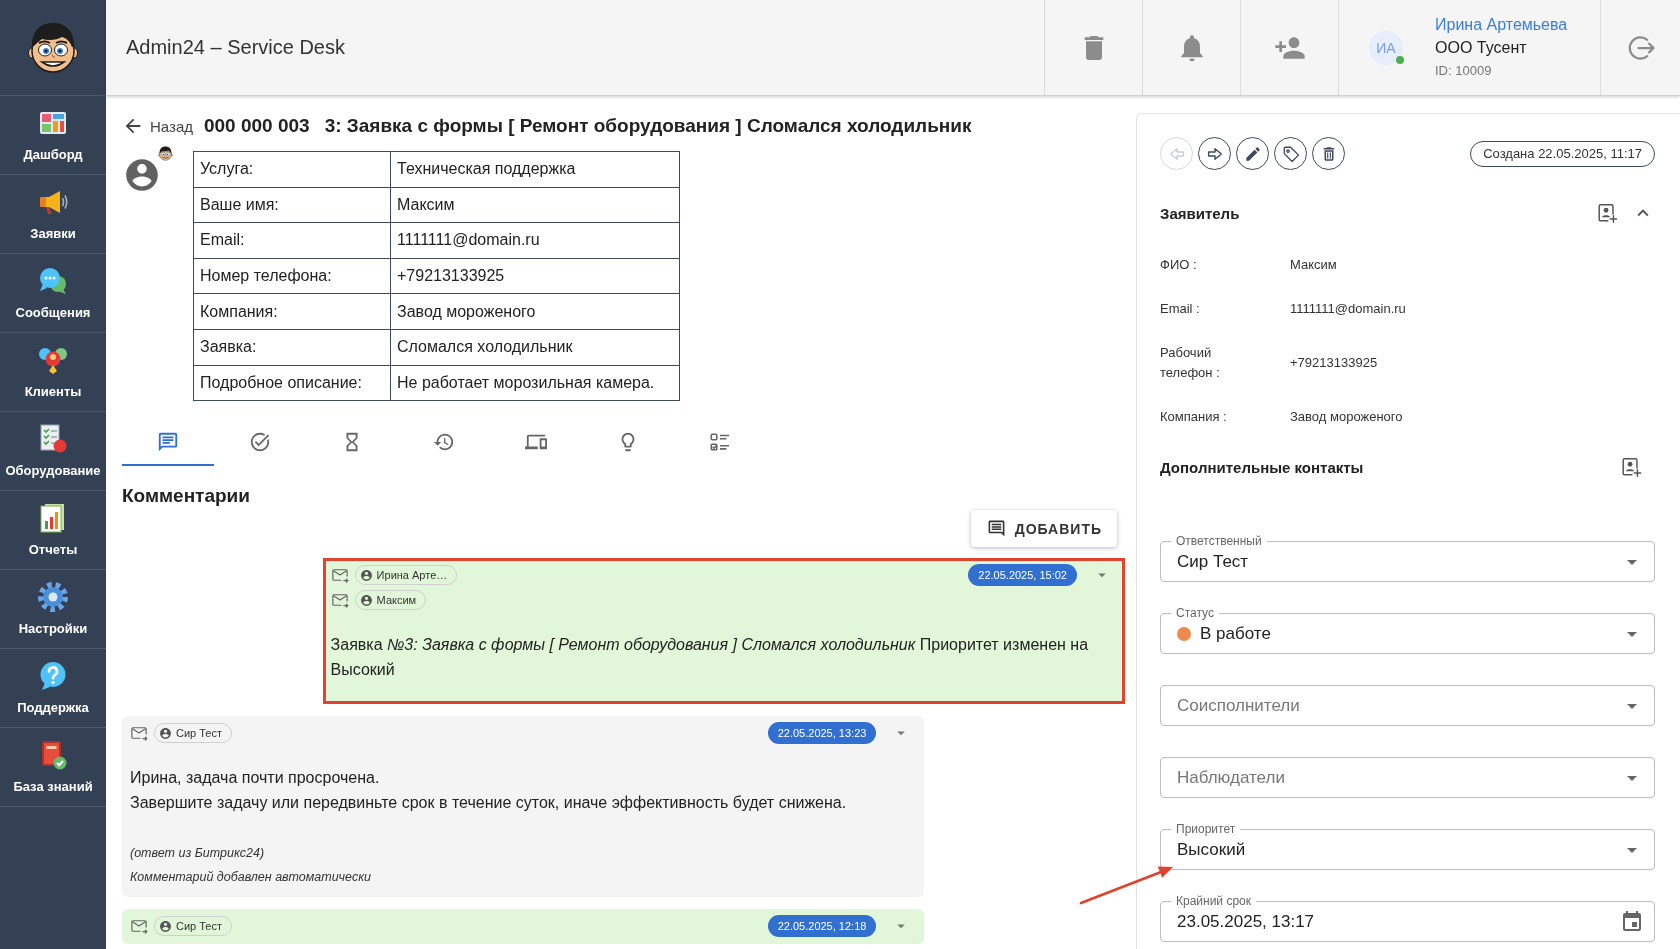 Image resolution: width=1680 pixels, height=949 pixels. I want to click on ticket-number: 000 000 003, so click(257, 126).